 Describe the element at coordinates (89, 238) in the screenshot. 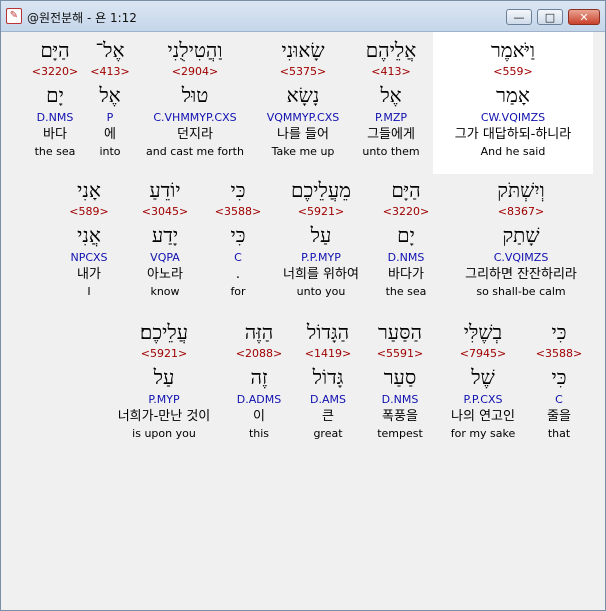

I see `word-block: אָנִי <589> אֲנִי NPCXS 내가 I` at that location.